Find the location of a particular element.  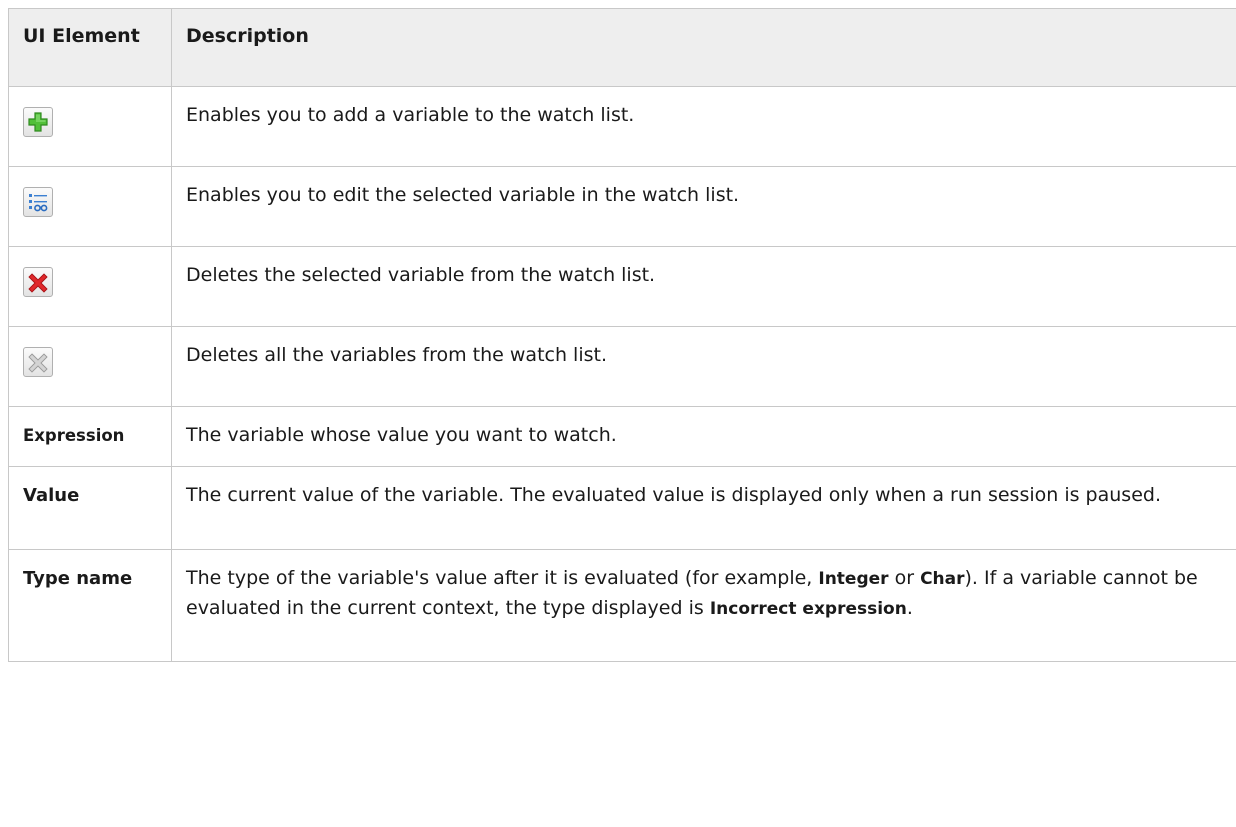

description-text: . is located at coordinates (909, 608).